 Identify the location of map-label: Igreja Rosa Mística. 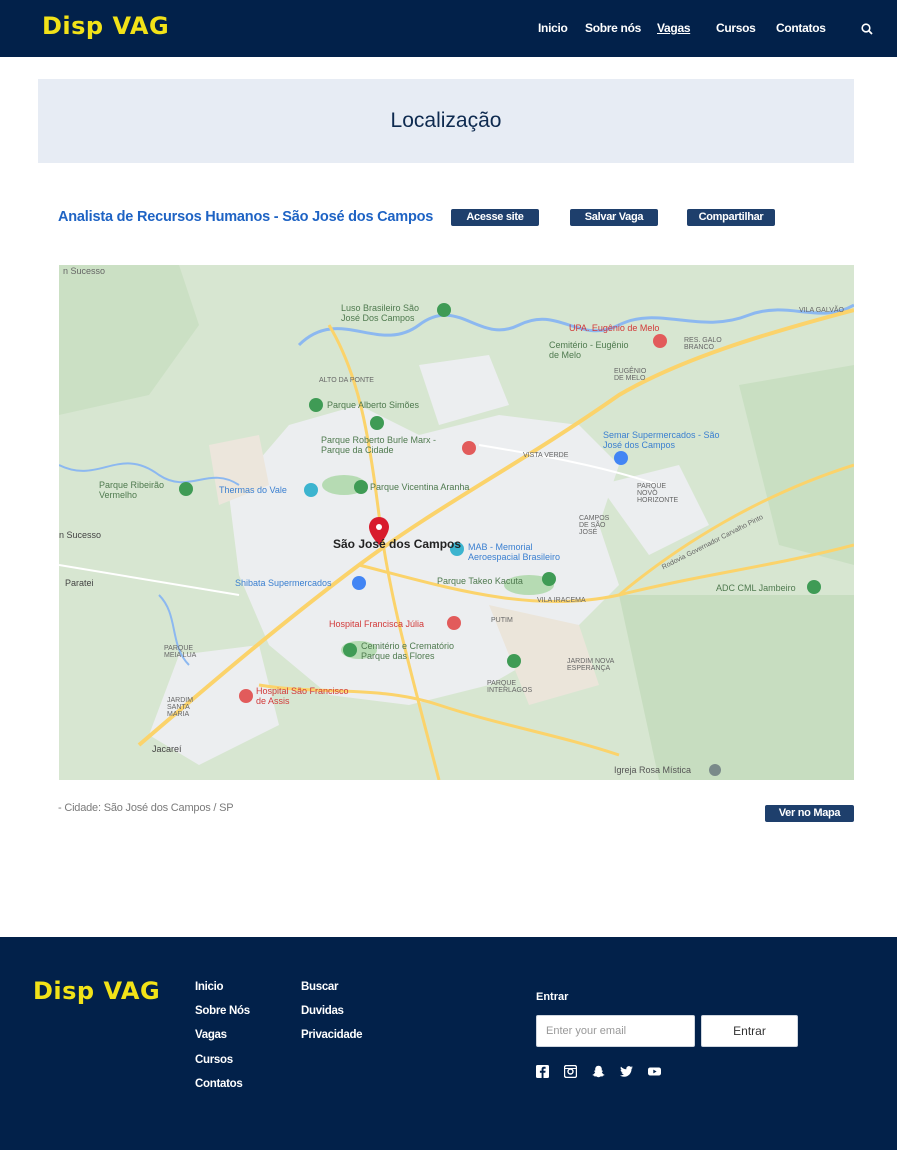
(653, 770).